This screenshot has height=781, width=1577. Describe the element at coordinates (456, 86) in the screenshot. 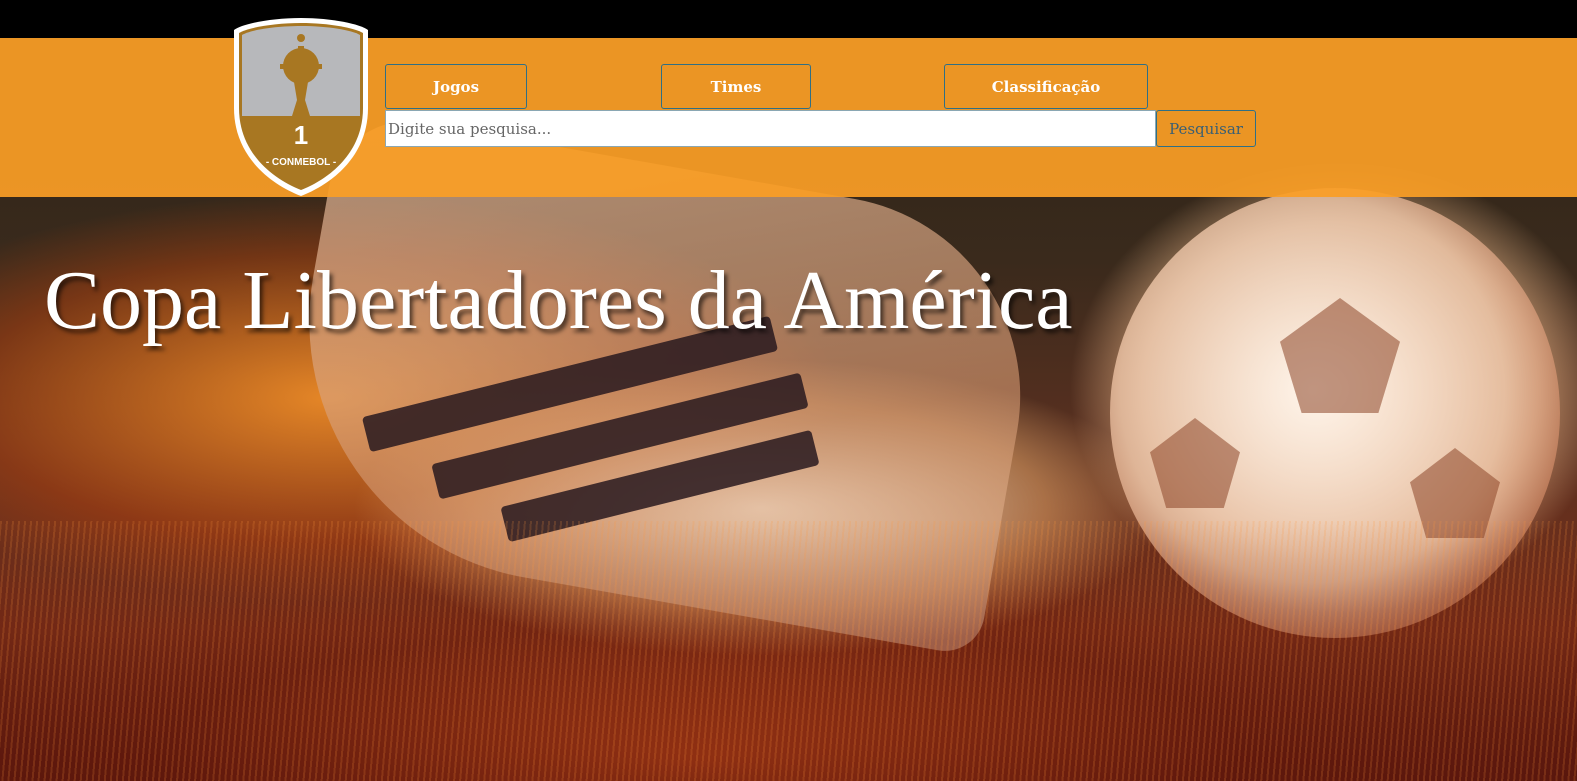

I see `nav-button-jogos: Jogos` at that location.